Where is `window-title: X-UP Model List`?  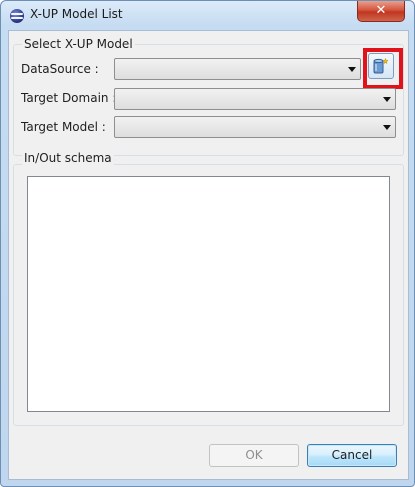
window-title: X-UP Model List is located at coordinates (76, 14).